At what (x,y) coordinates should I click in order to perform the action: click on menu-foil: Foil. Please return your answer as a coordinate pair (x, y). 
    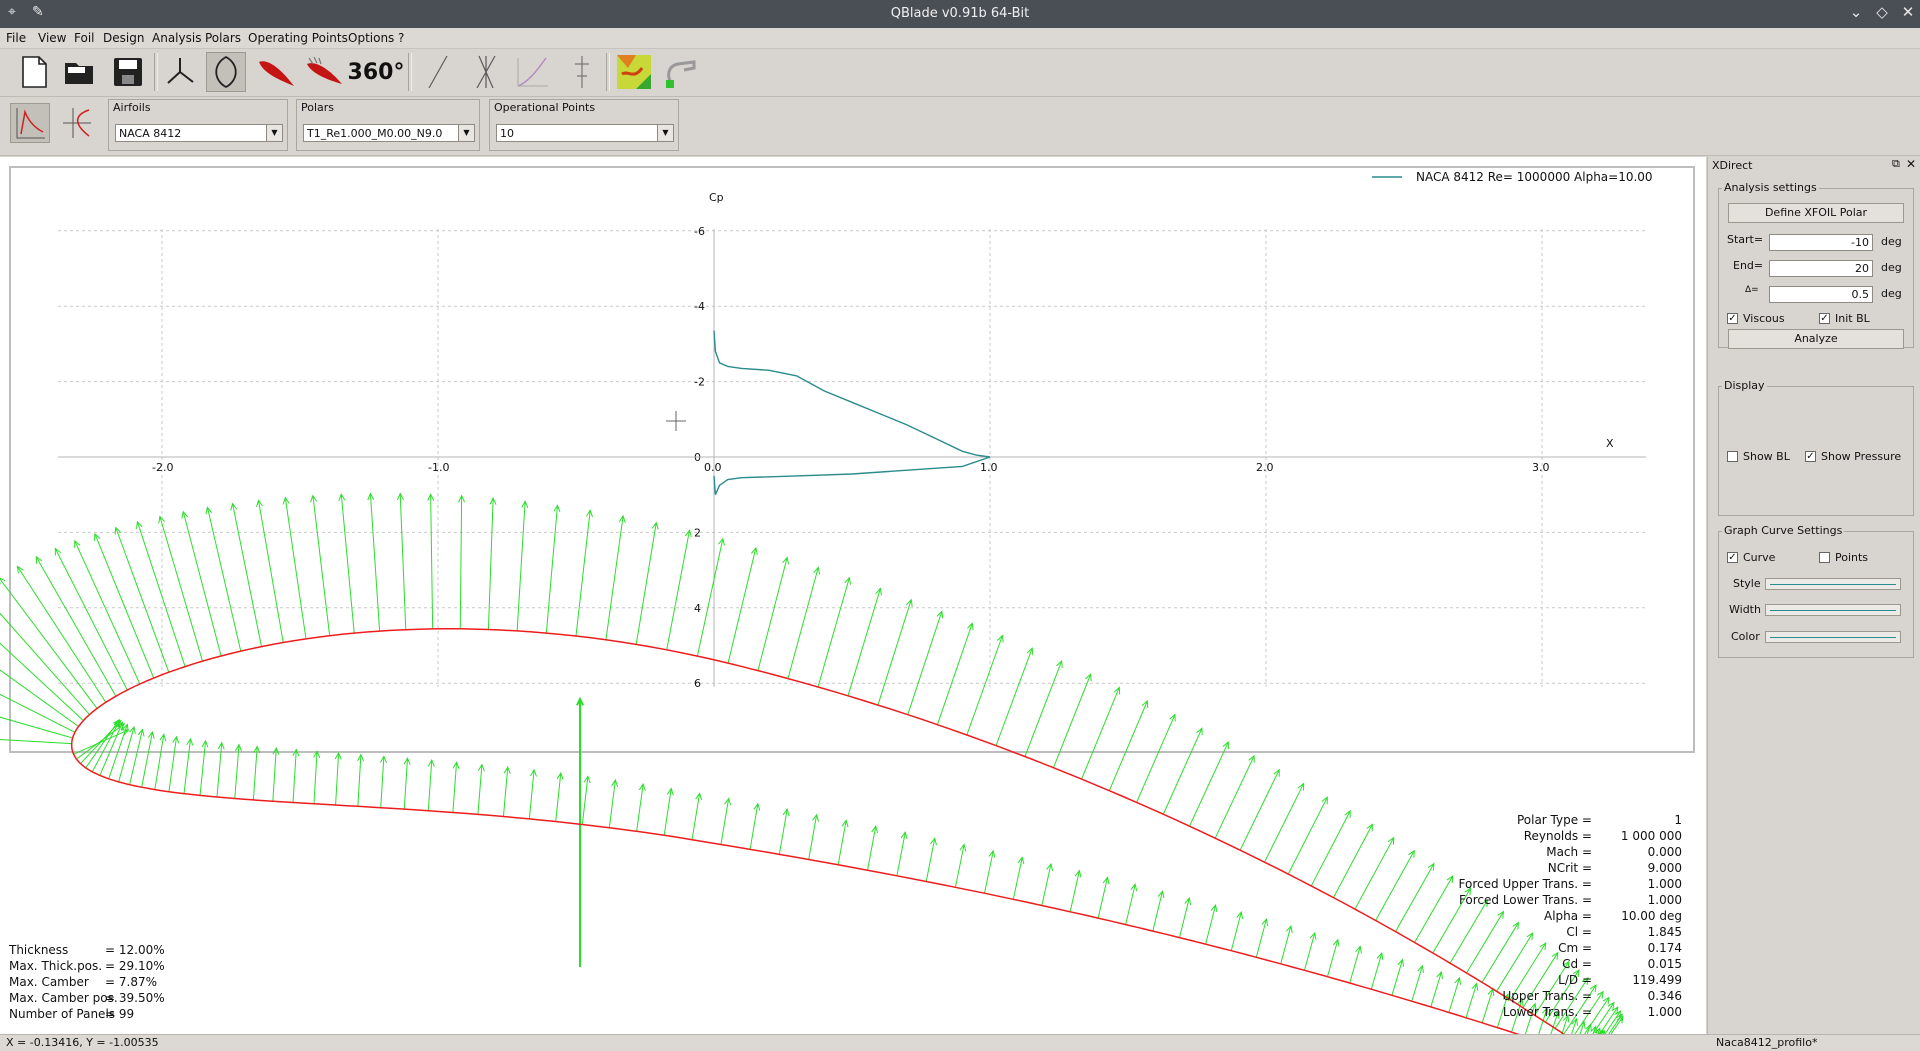
    Looking at the image, I should click on (84, 38).